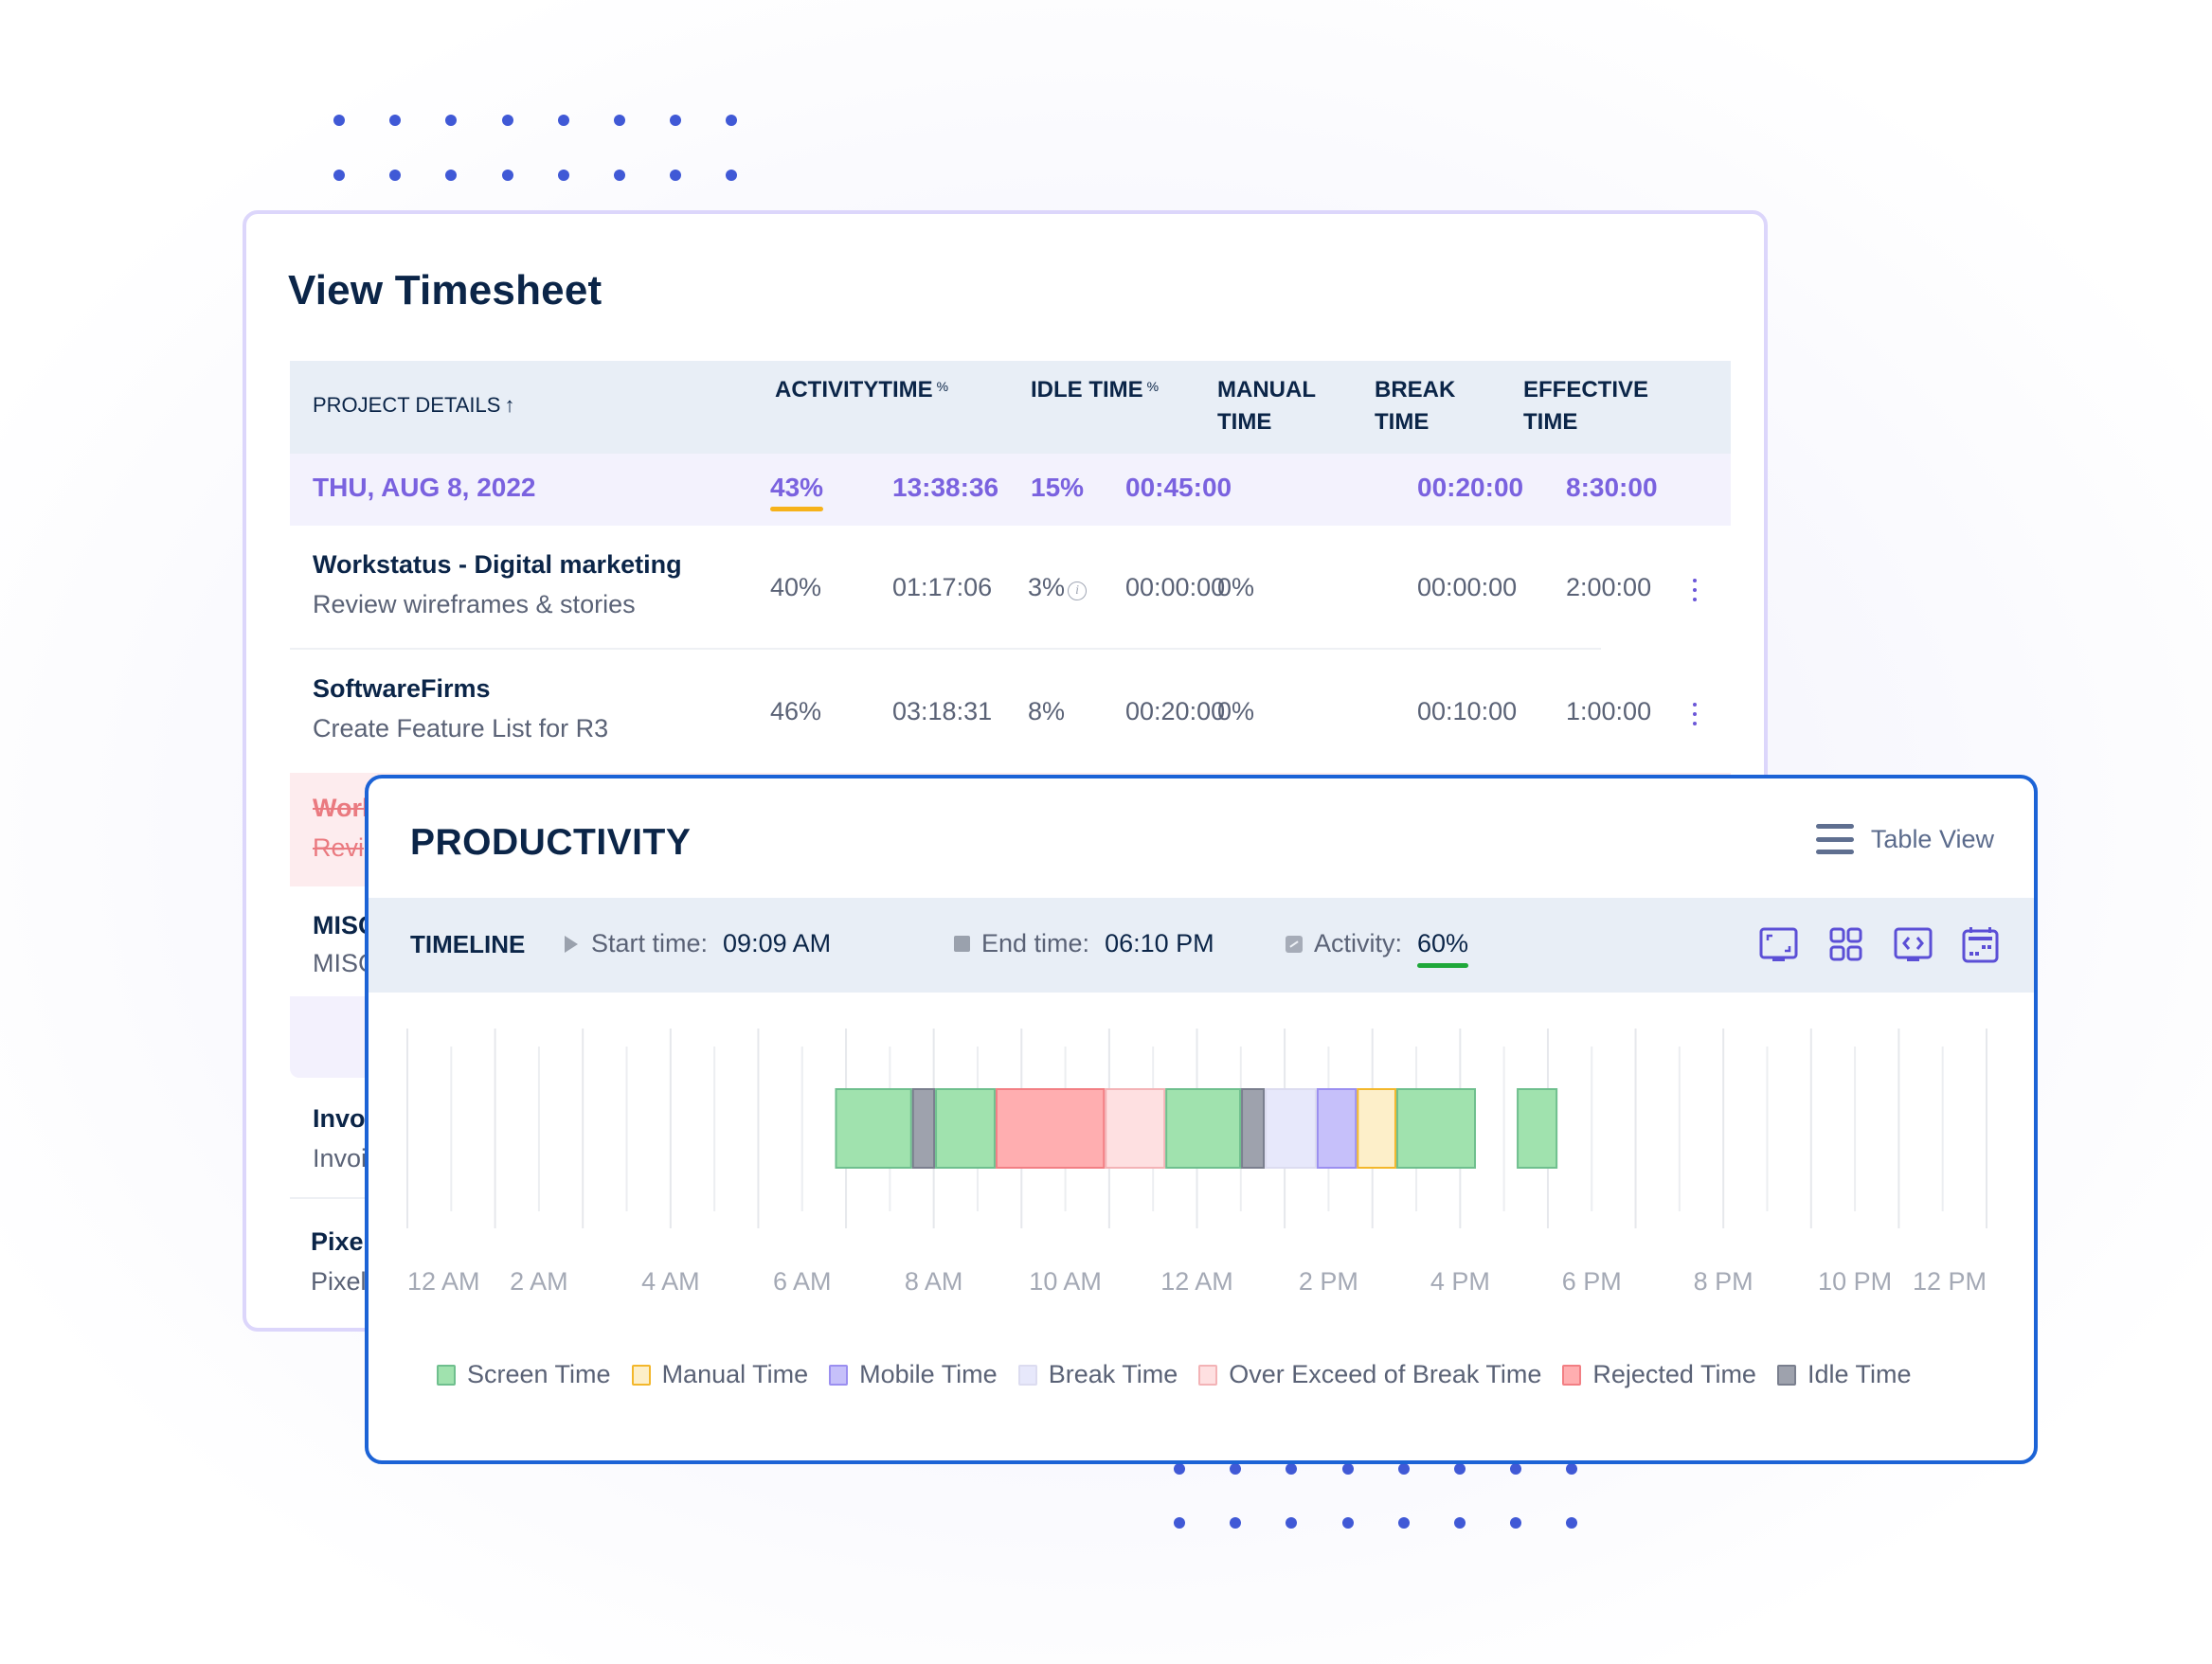 Image resolution: width=2212 pixels, height=1664 pixels. I want to click on legend-label: Mobile Time, so click(929, 1374).